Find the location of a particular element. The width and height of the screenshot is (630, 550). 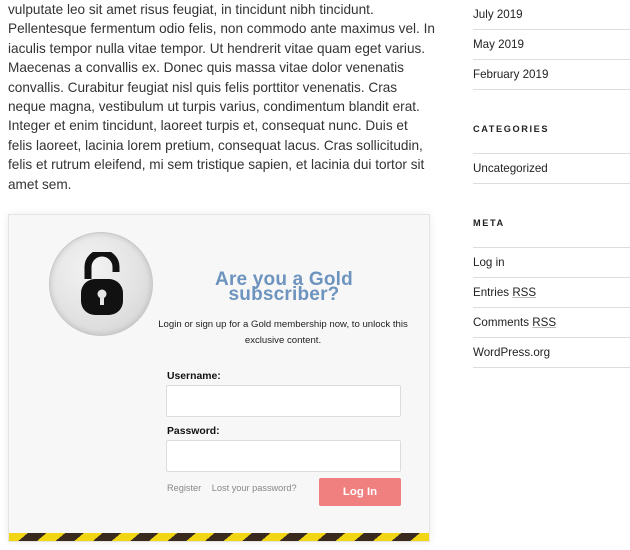

entries-rss-prefix: Entries is located at coordinates (493, 292).